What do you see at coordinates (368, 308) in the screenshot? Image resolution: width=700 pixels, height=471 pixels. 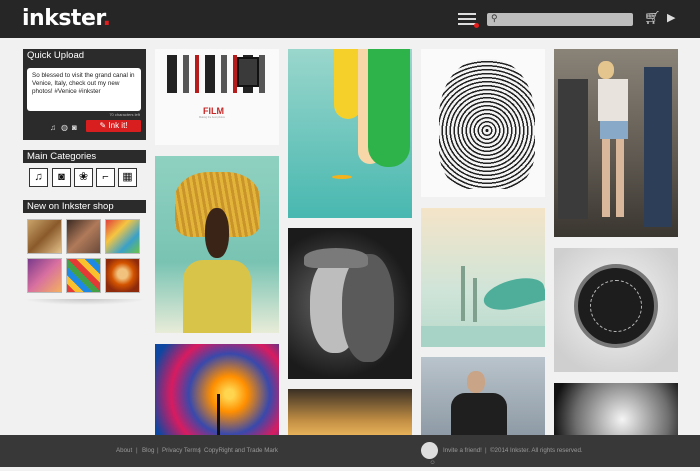 I see `face-right-image` at bounding box center [368, 308].